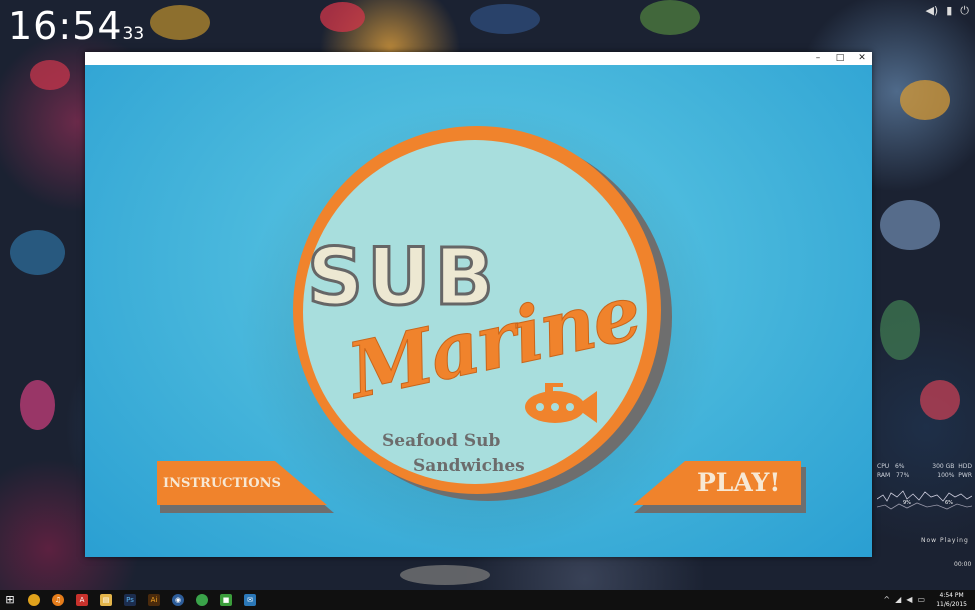 This screenshot has height=610, width=975. Describe the element at coordinates (226, 600) in the screenshot. I see `greenshot-icon: ■` at that location.